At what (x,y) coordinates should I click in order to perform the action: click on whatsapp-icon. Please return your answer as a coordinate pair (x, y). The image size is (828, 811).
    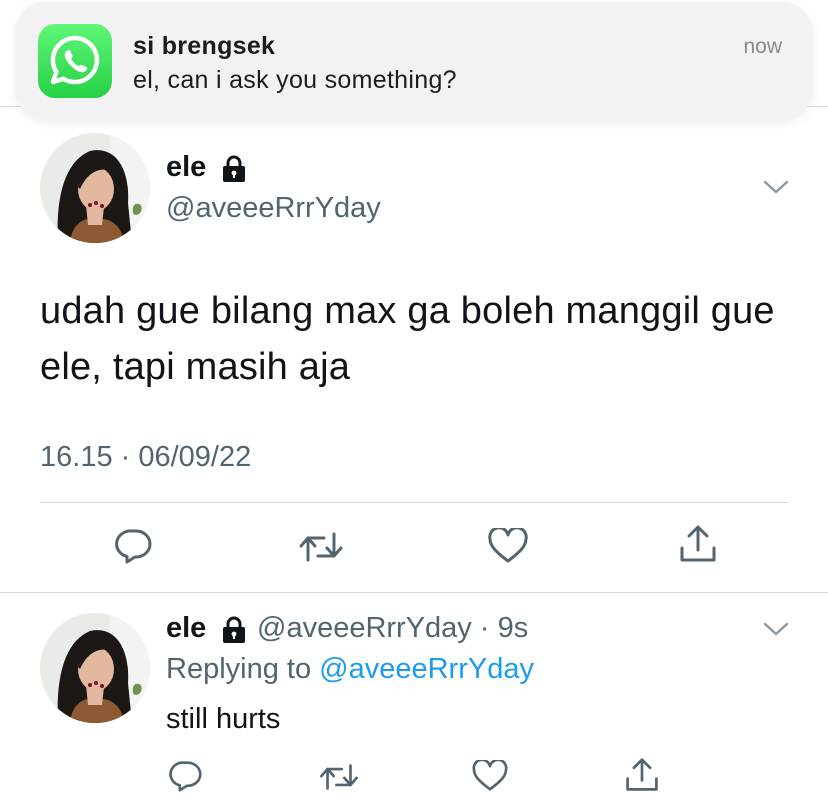
    Looking at the image, I should click on (75, 61).